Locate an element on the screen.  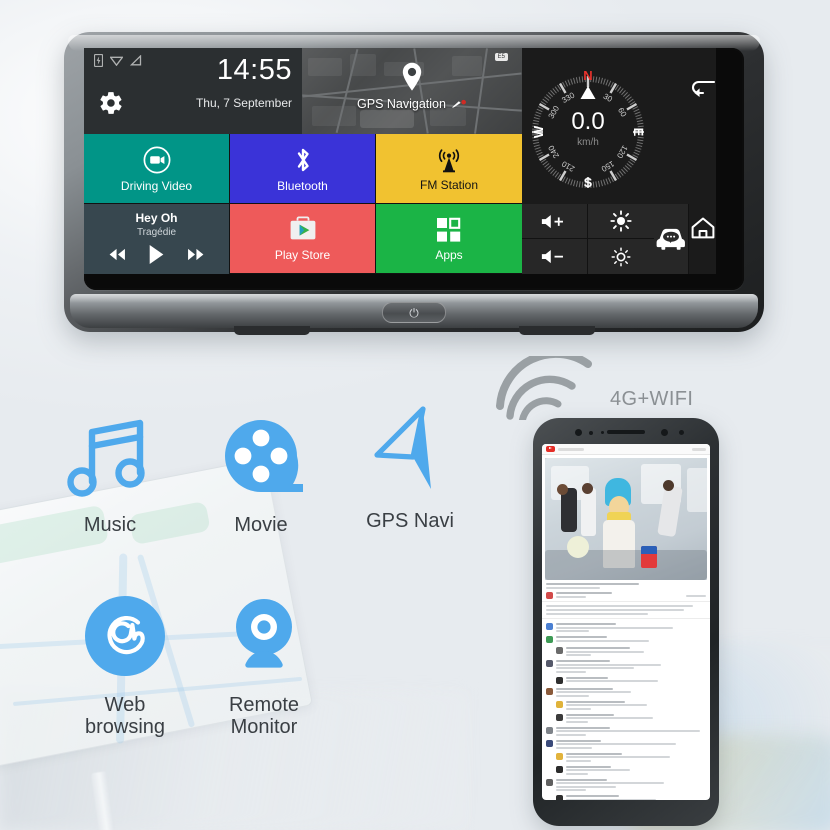
compass-needle is located at coordinates (588, 92).